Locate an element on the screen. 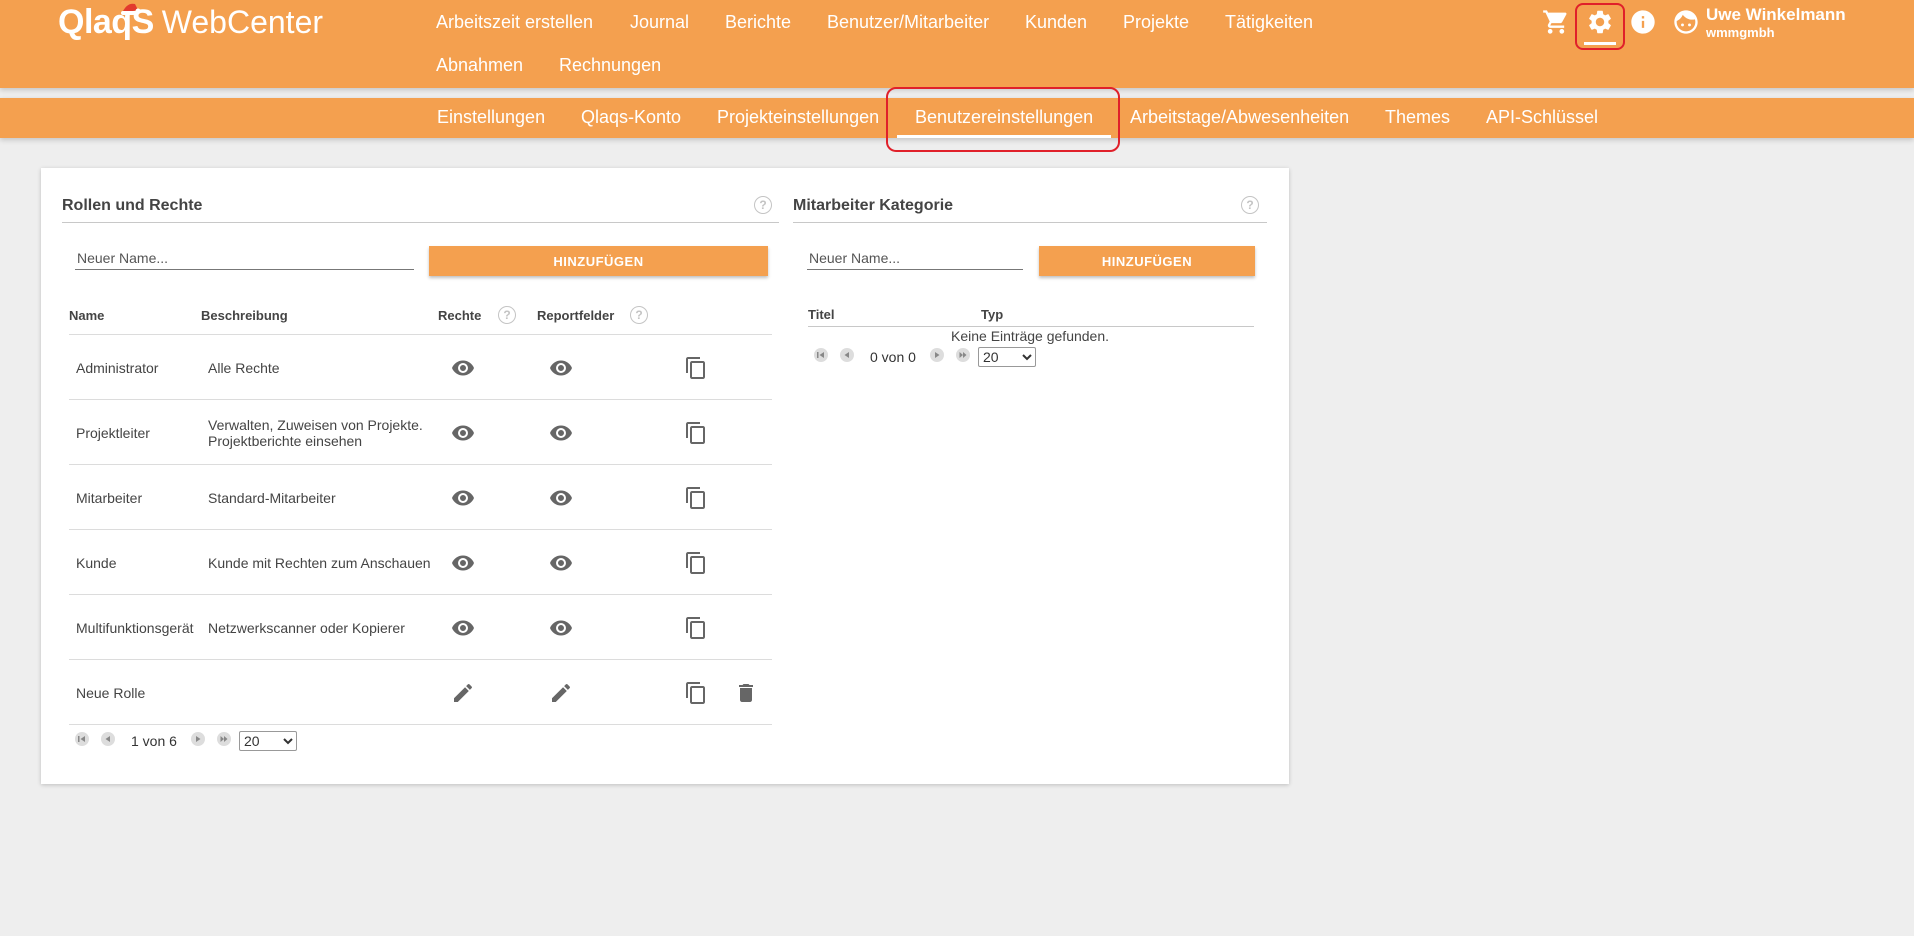 This screenshot has width=1914, height=936. role-name-input is located at coordinates (244, 258).